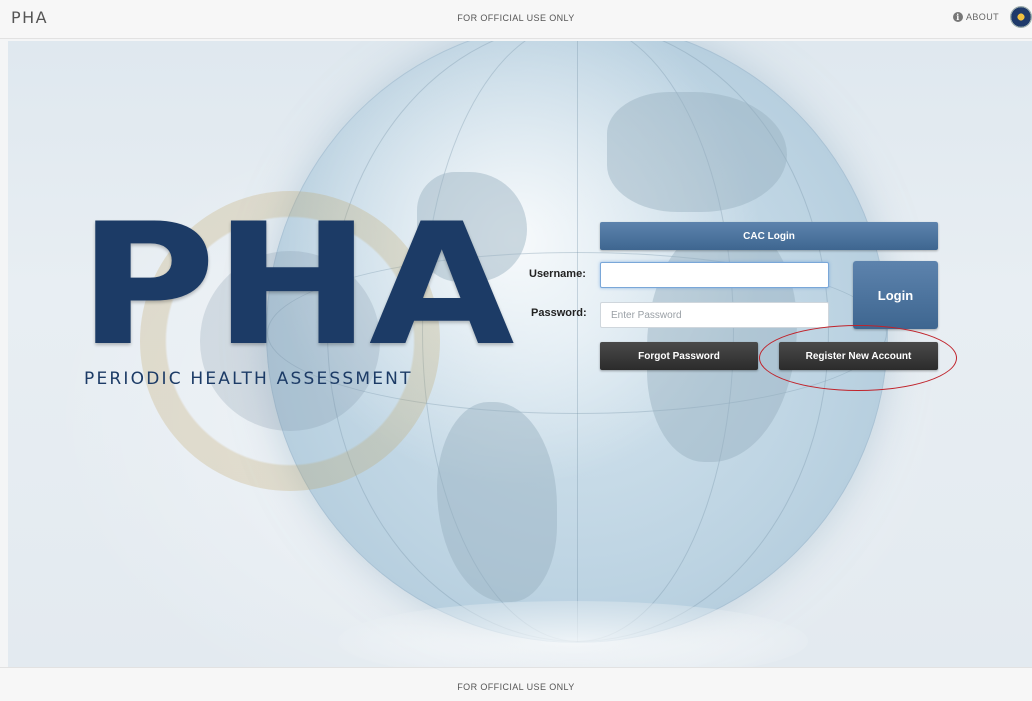 The height and width of the screenshot is (701, 1032). I want to click on navy-seal-icon, so click(1021, 17).